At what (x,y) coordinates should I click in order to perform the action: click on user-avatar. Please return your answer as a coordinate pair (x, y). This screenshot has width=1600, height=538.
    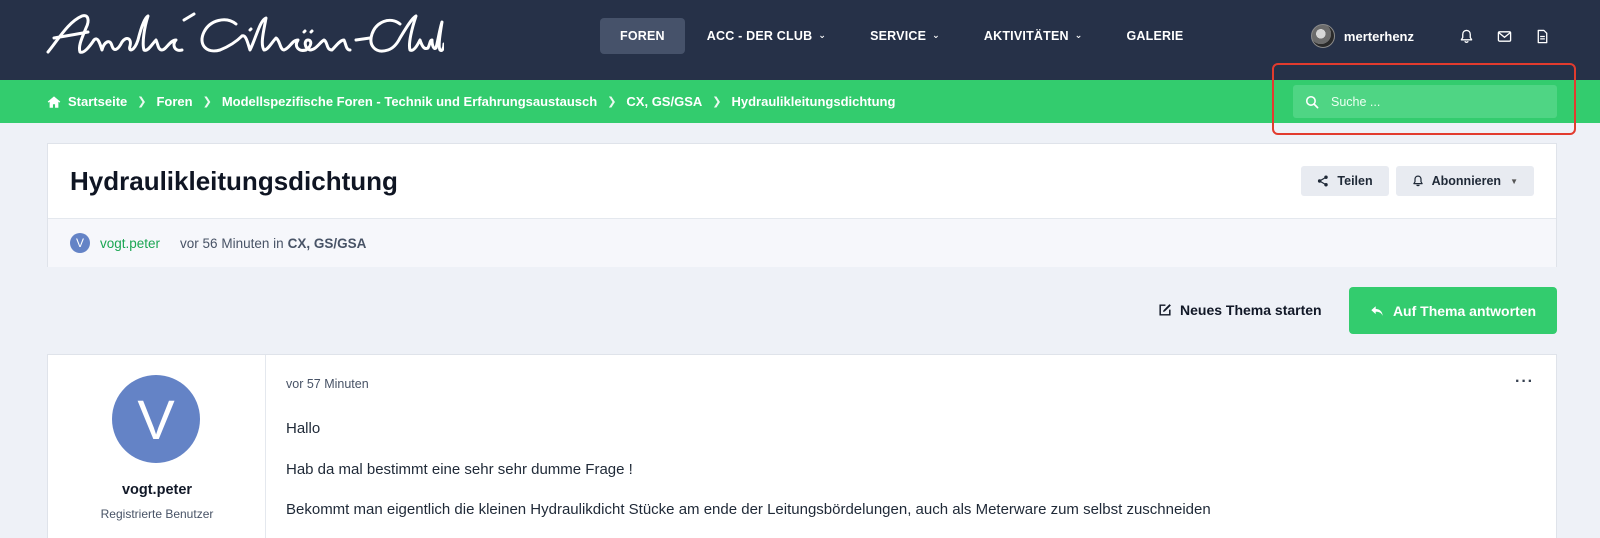
    Looking at the image, I should click on (1322, 36).